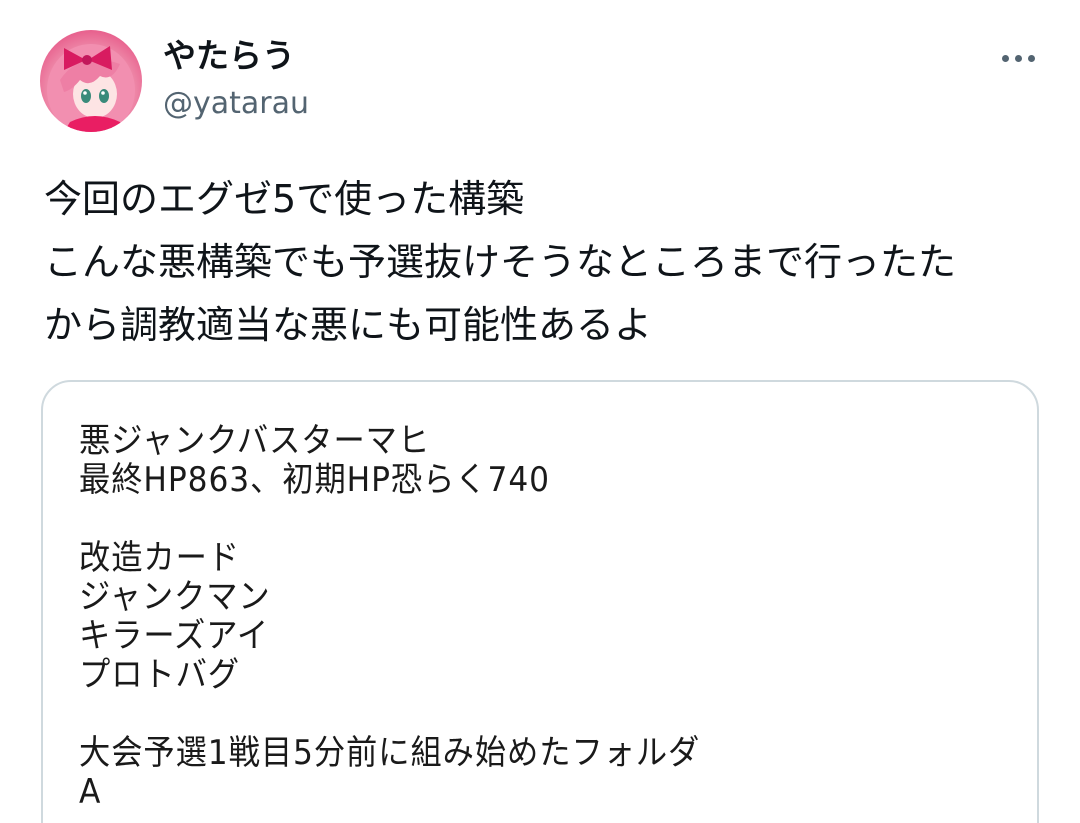  What do you see at coordinates (91, 88) in the screenshot?
I see `avatar-image` at bounding box center [91, 88].